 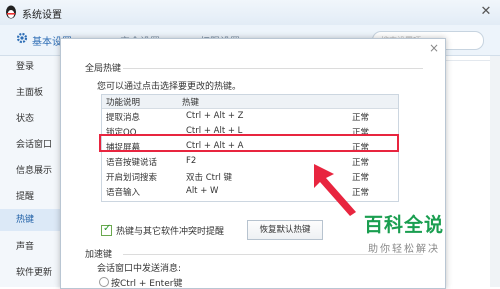 I want to click on settings-sidebar: 登录 主面板 状态 会话窗口 信息展示 提醒 热键 声音 软件更新, so click(x=30, y=171).